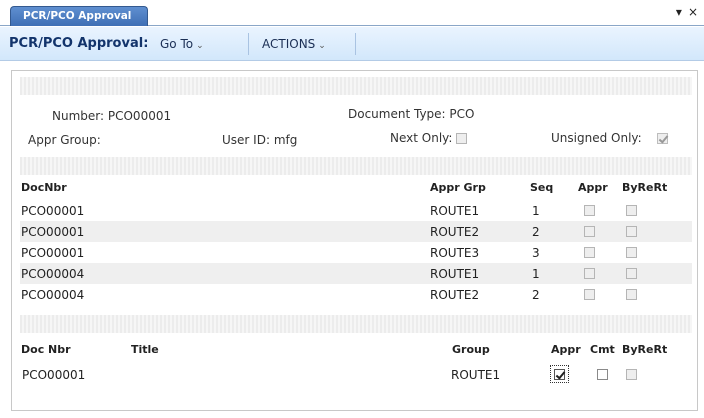  What do you see at coordinates (462, 114) in the screenshot?
I see `document-type-value: PCO` at bounding box center [462, 114].